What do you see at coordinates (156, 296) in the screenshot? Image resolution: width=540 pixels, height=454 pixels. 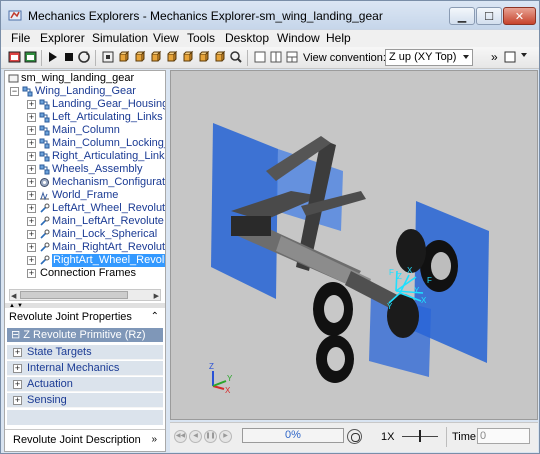 I see `scroll-right-icon: ▶` at bounding box center [156, 296].